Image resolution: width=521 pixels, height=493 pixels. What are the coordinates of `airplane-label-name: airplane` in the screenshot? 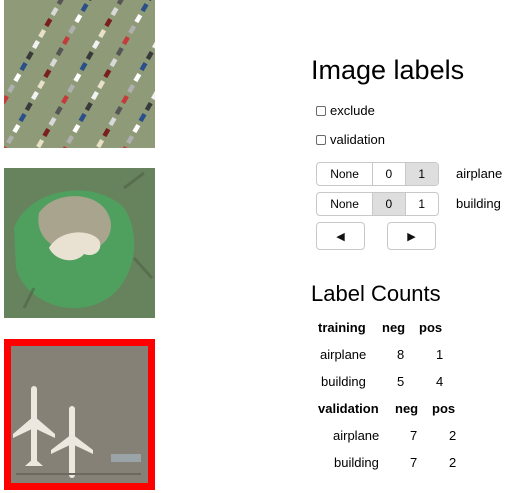 It's located at (479, 173).